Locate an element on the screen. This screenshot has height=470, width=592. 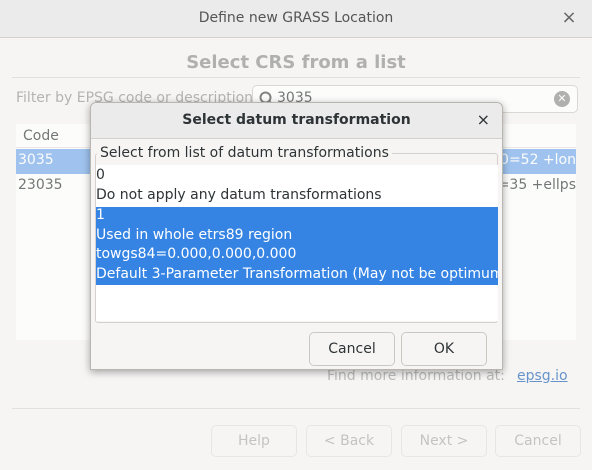
datum-item-line: Used in whole etrs89 region is located at coordinates (194, 234).